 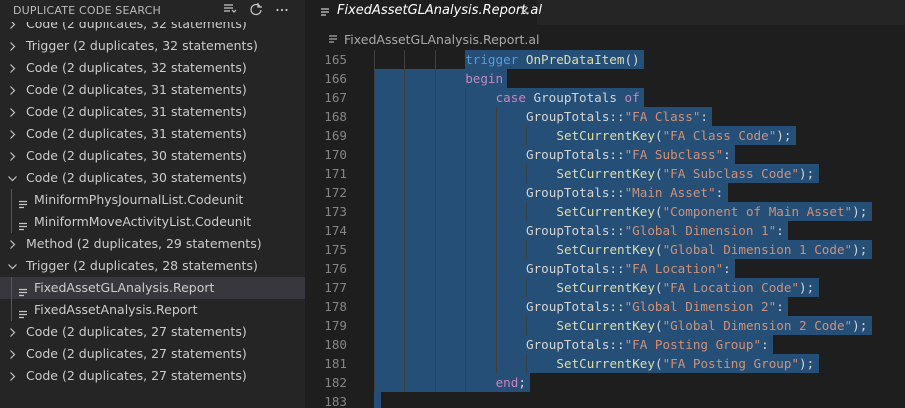 I want to click on tab-fixedassetglanalysis: FixedAssetGLAnalysis.Report.al ×, so click(x=423, y=12).